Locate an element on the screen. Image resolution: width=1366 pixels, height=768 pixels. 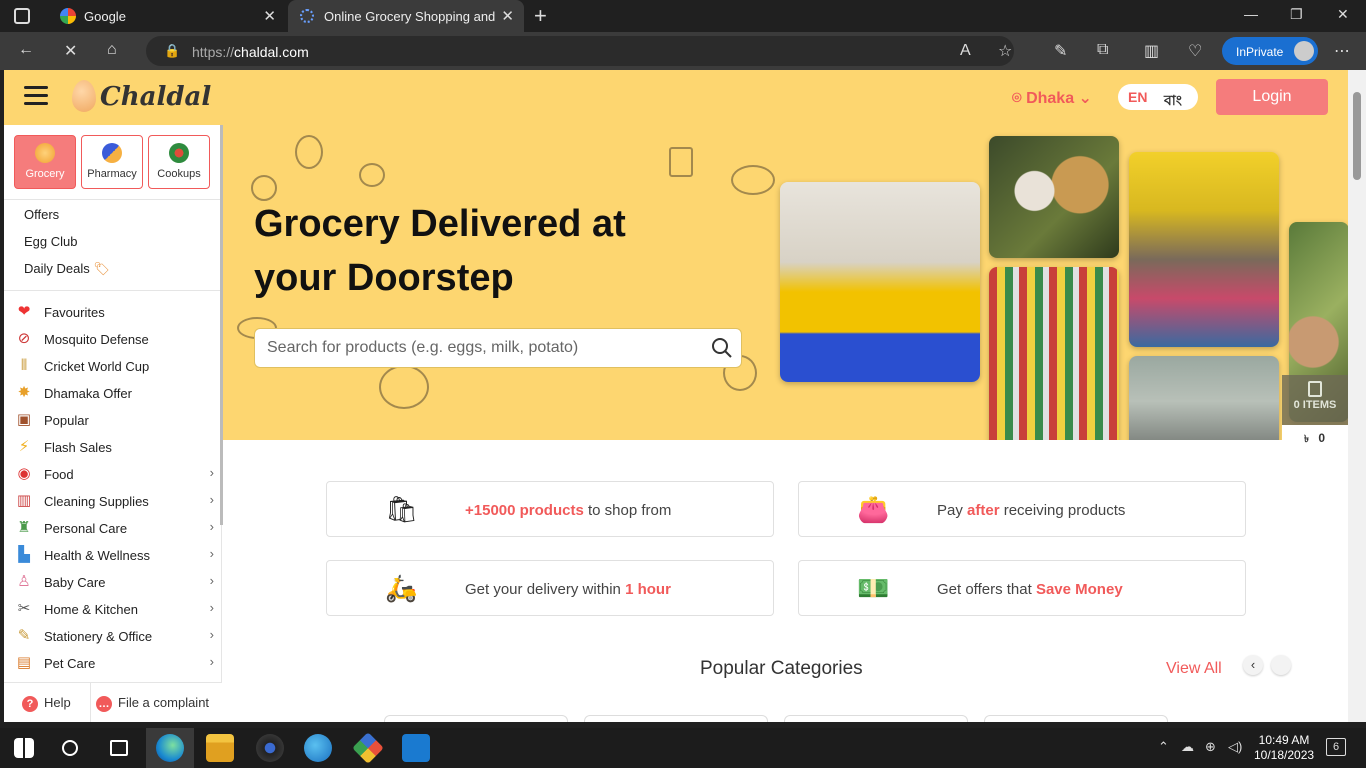
tab-chaldal: Online Grocery Shopping and De ✕ is located at coordinates (406, 16).